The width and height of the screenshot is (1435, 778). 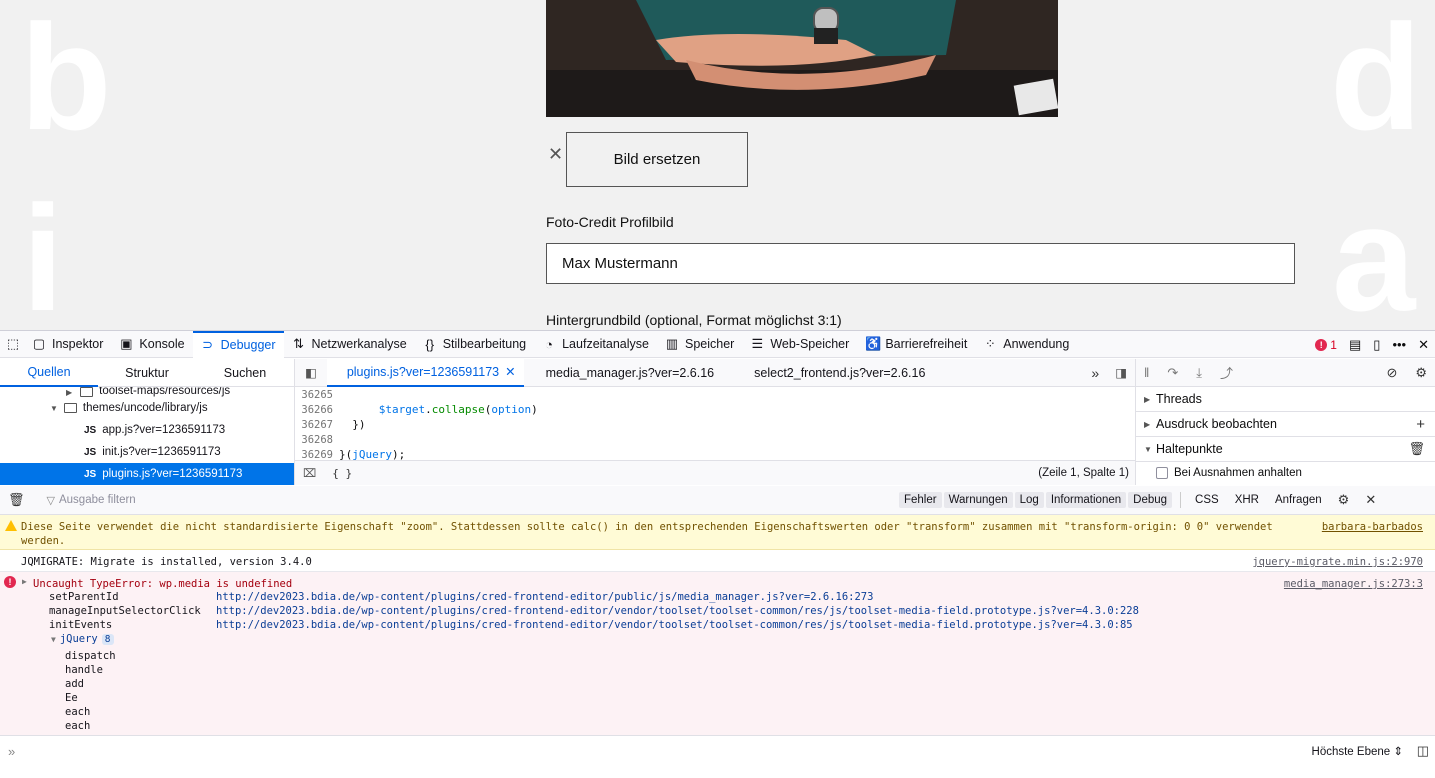 I want to click on pretty-print-braces: { }, so click(x=342, y=473).